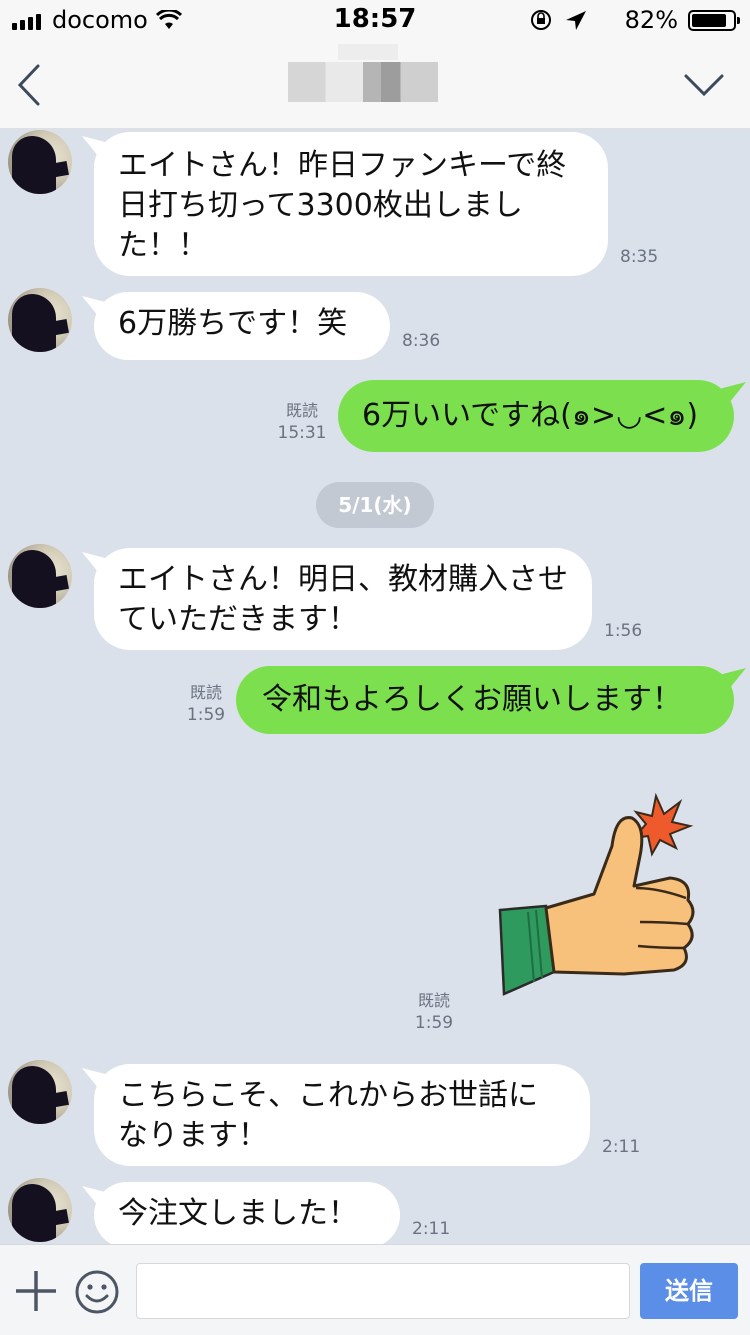 The image size is (750, 1335). I want to click on read-receipt: 既読 15:31, so click(302, 422).